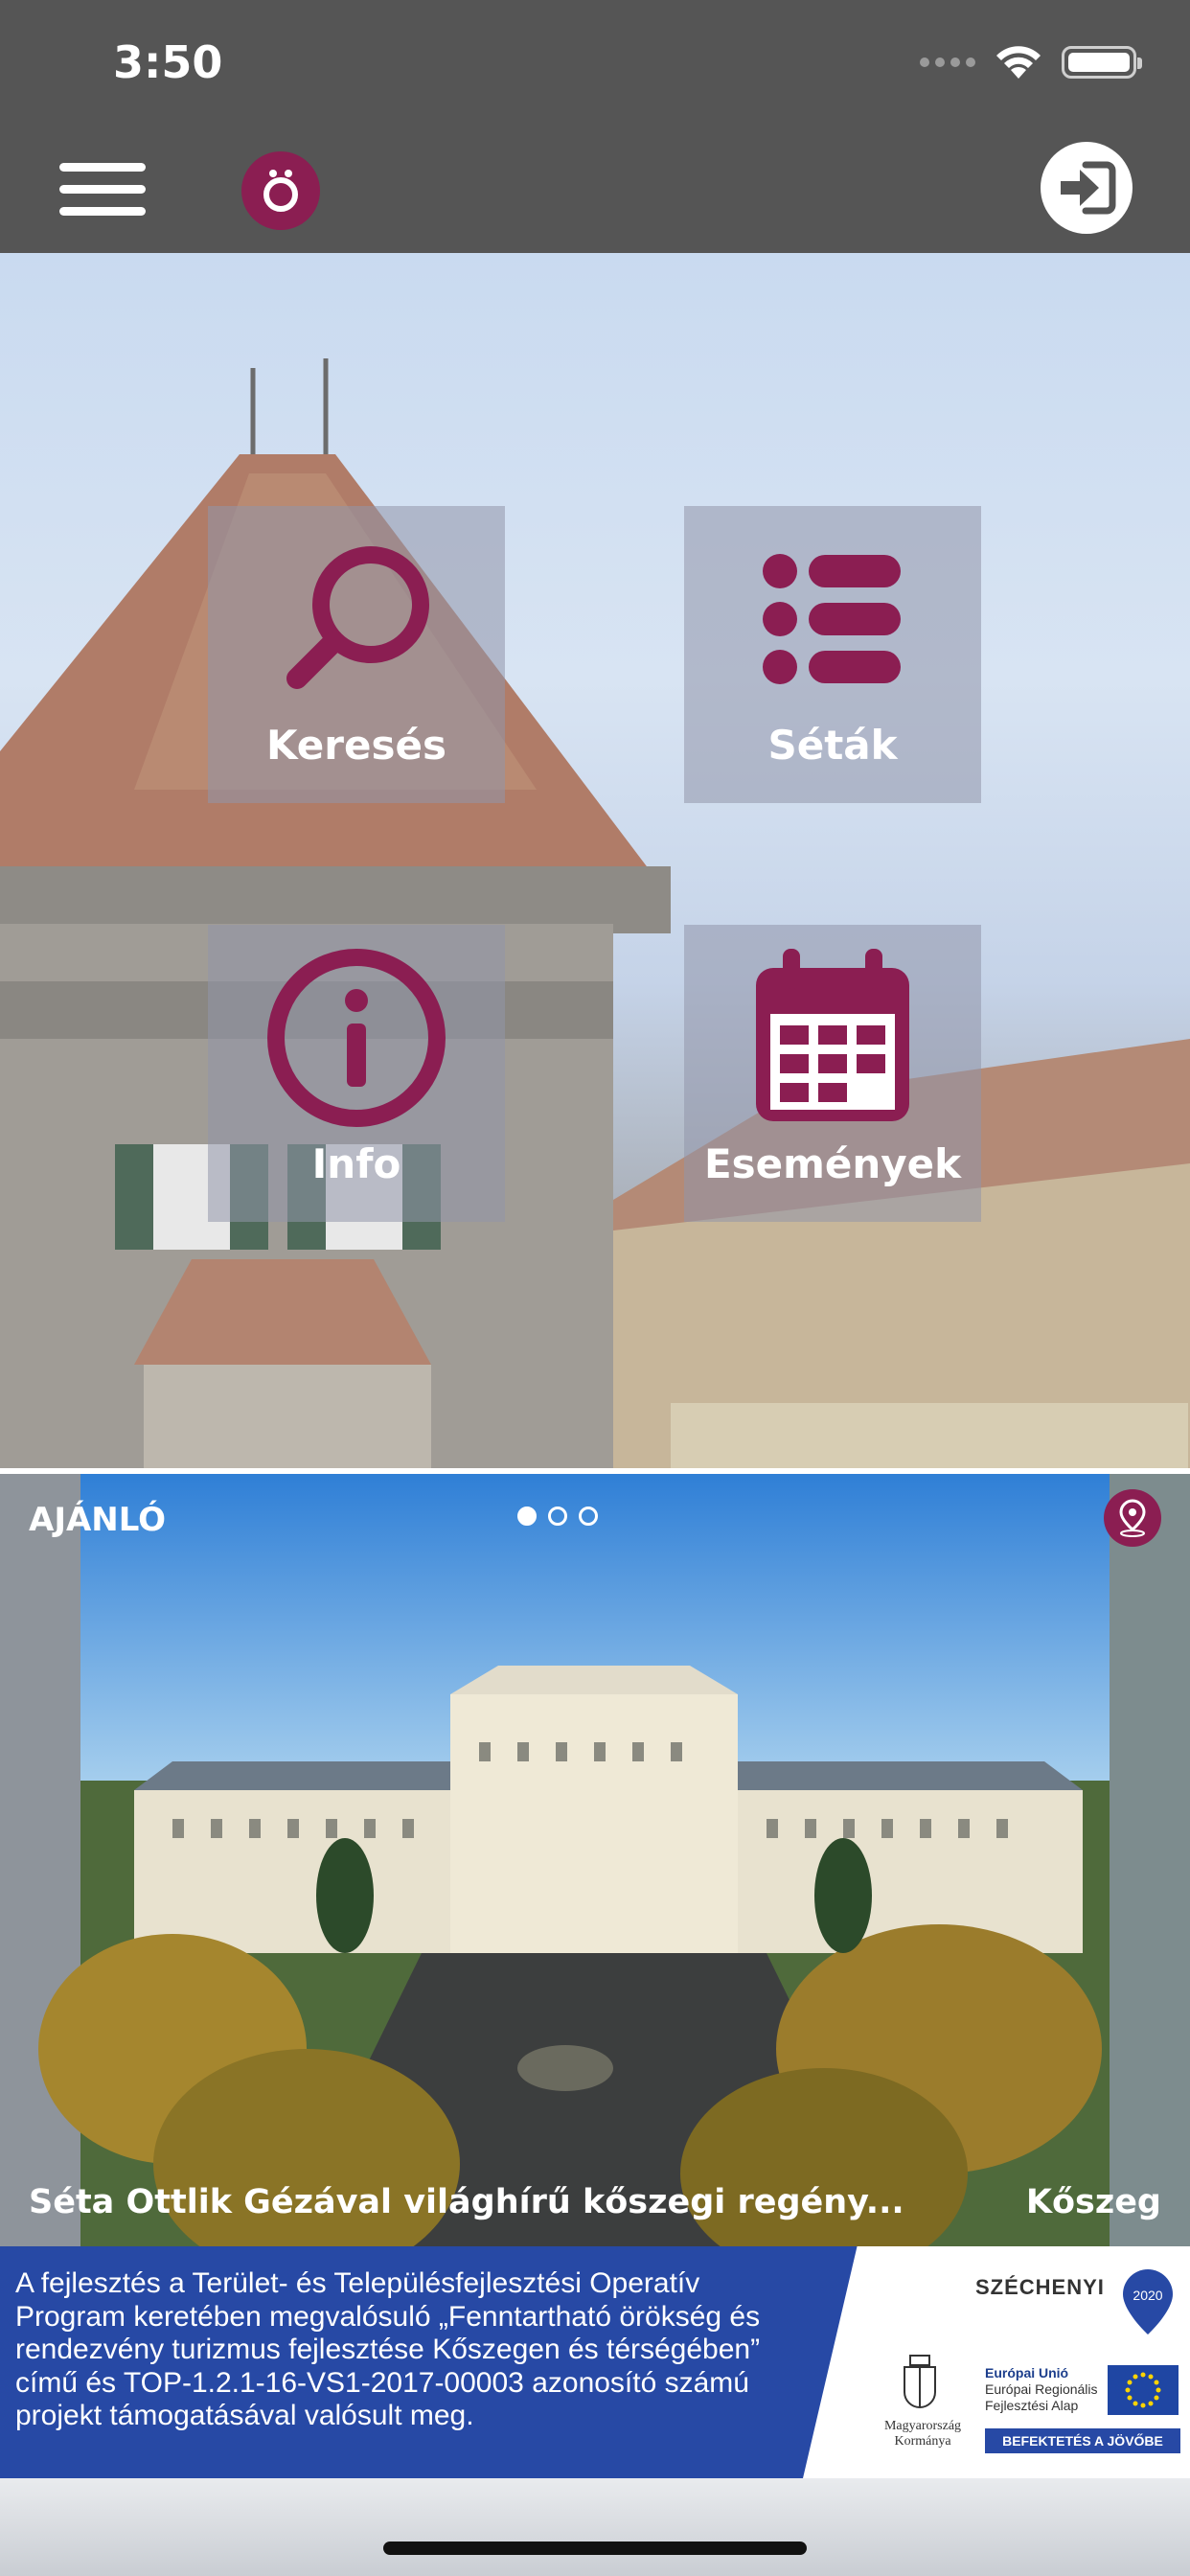  What do you see at coordinates (103, 190) in the screenshot?
I see `hamburger-menu-icon` at bounding box center [103, 190].